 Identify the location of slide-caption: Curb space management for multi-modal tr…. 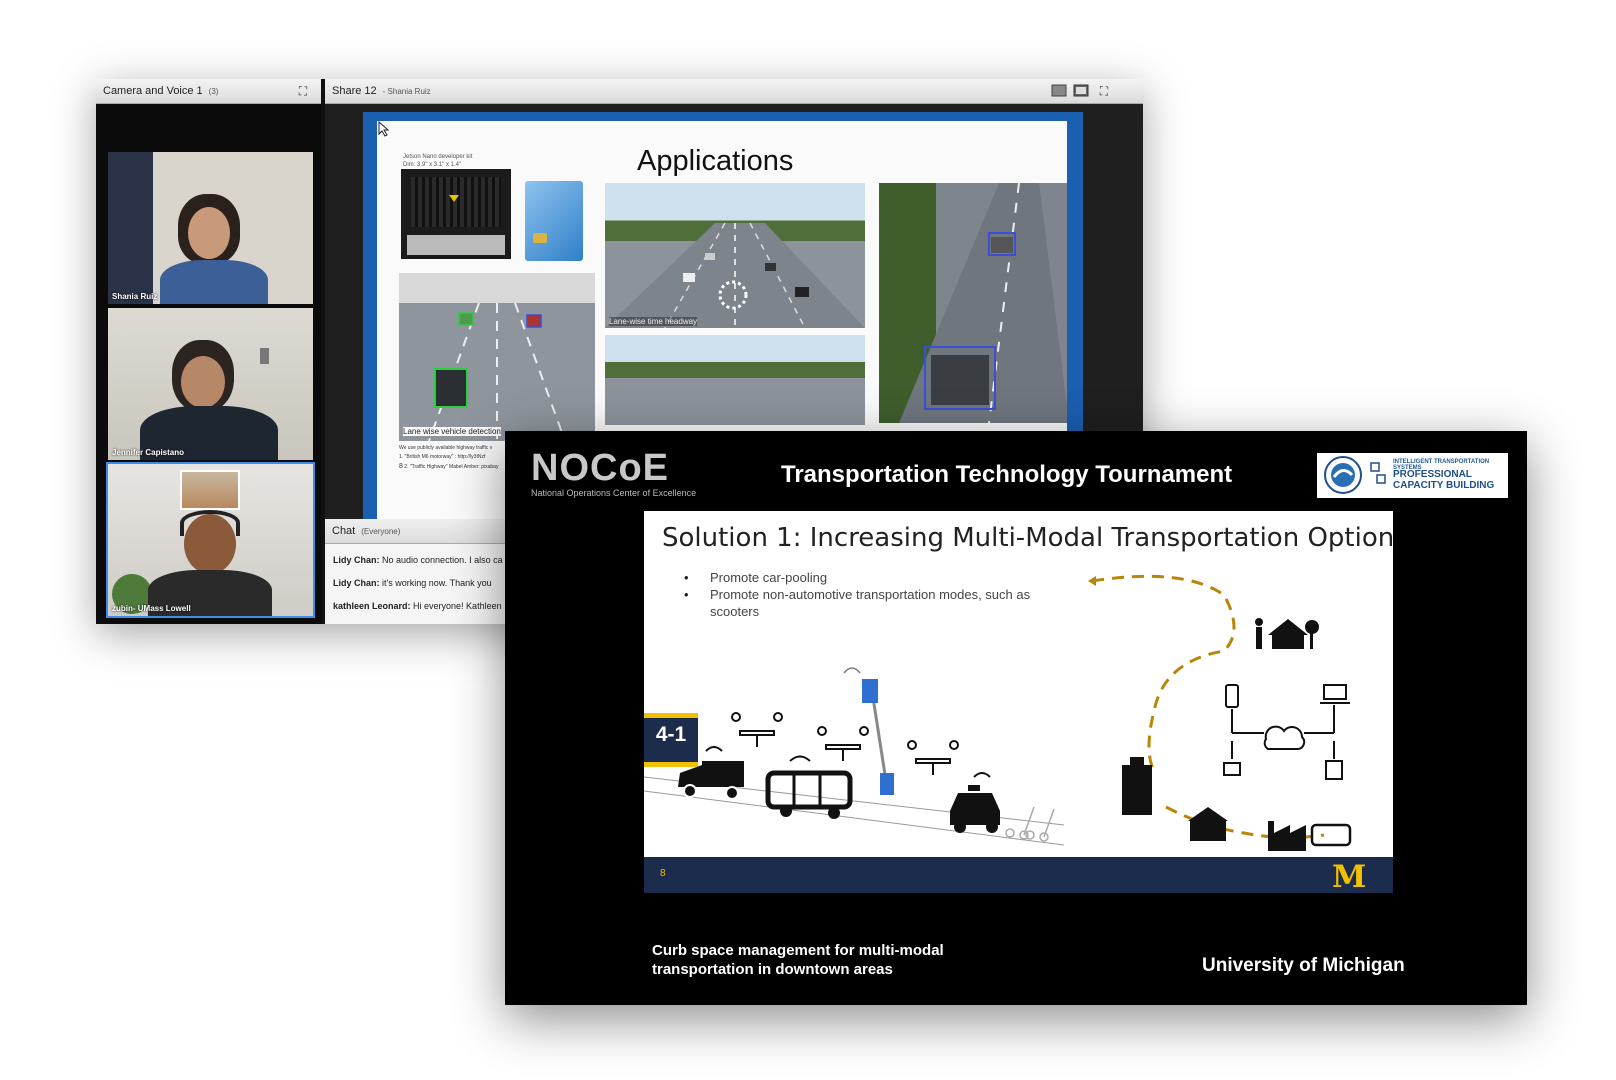
(798, 960).